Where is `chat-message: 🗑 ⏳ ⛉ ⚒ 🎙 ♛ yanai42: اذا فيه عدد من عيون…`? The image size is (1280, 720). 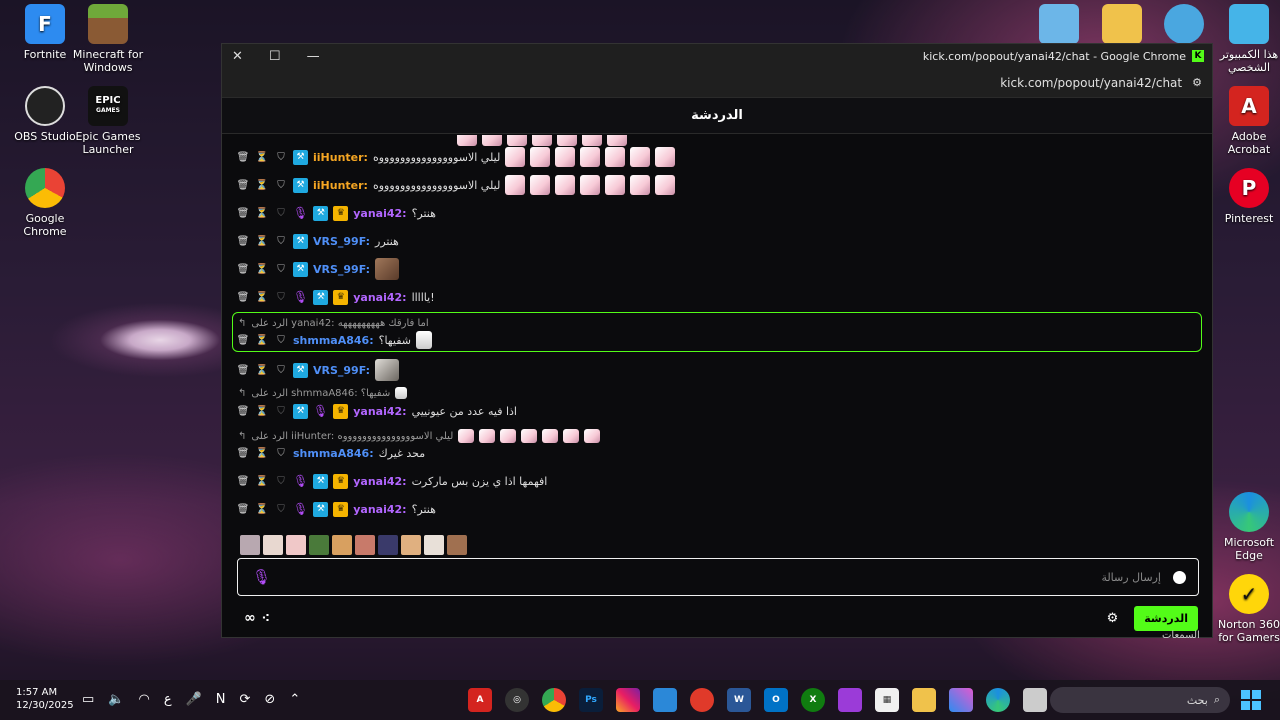
chat-message: 🗑 ⏳ ⛉ ⚒ 🎙 ♛ yanai42: اذا فيه عدد من عيون… is located at coordinates (376, 411).